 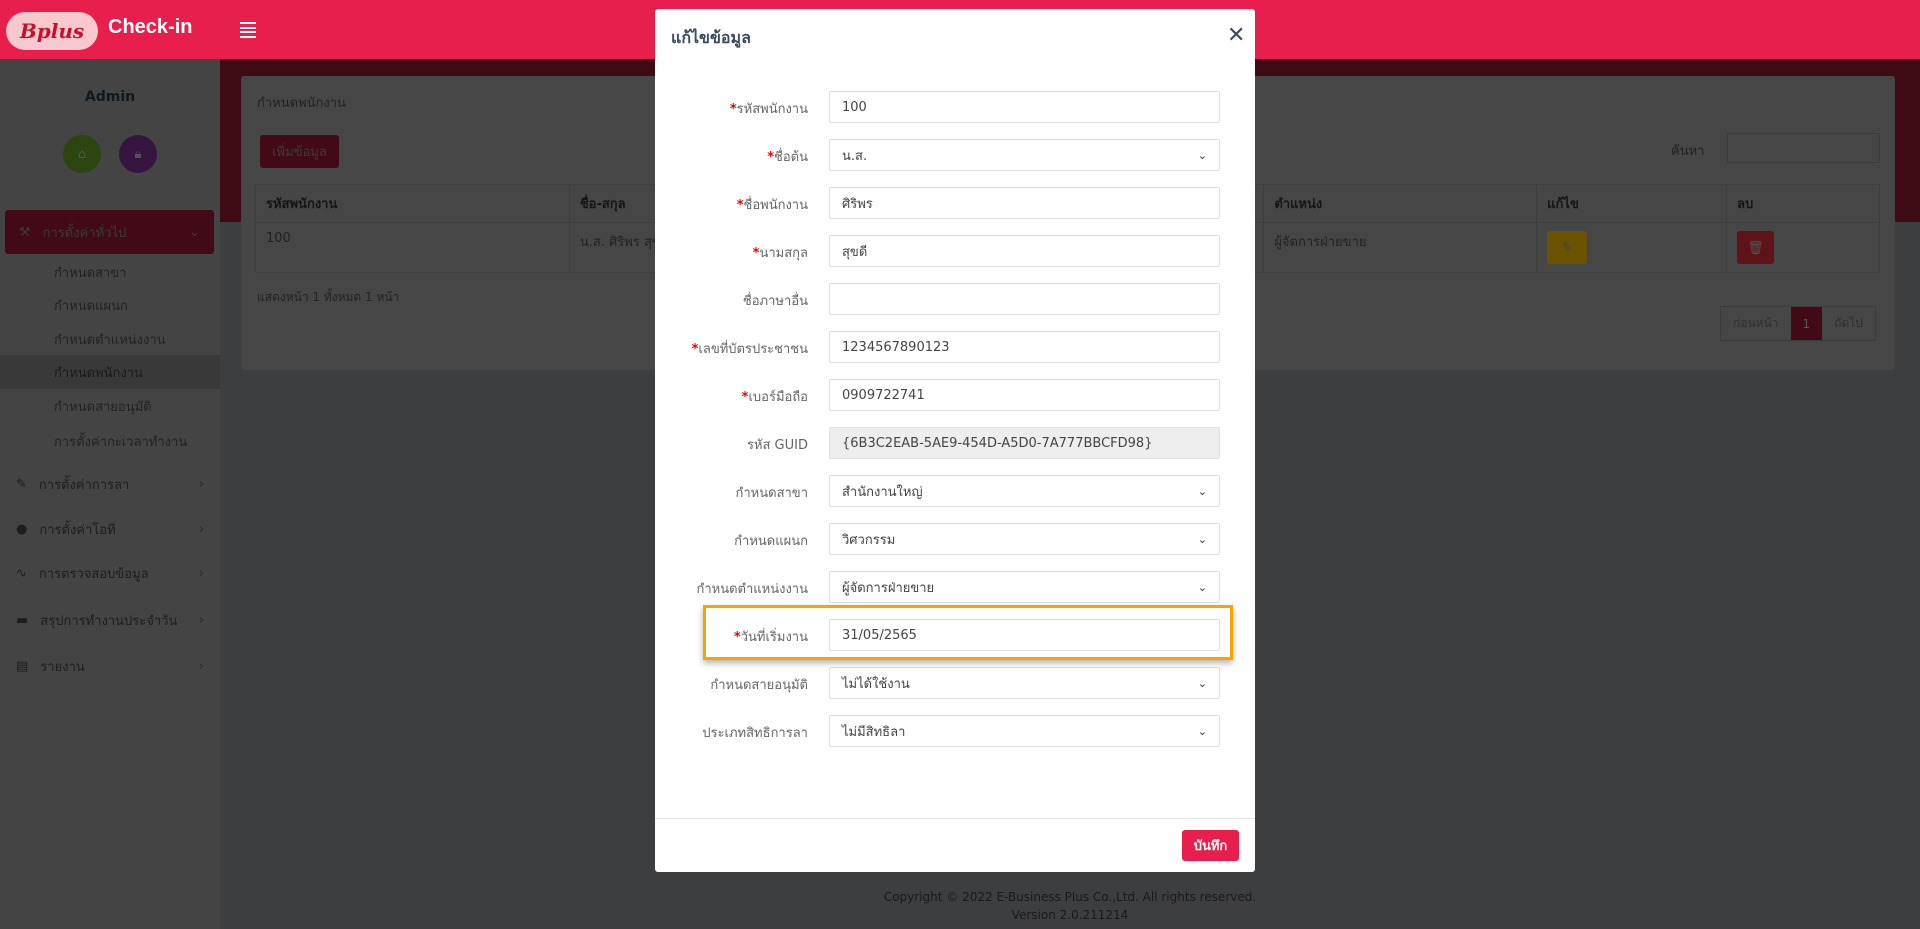 I want to click on col-position: ตำแหน่ง, so click(x=1400, y=203).